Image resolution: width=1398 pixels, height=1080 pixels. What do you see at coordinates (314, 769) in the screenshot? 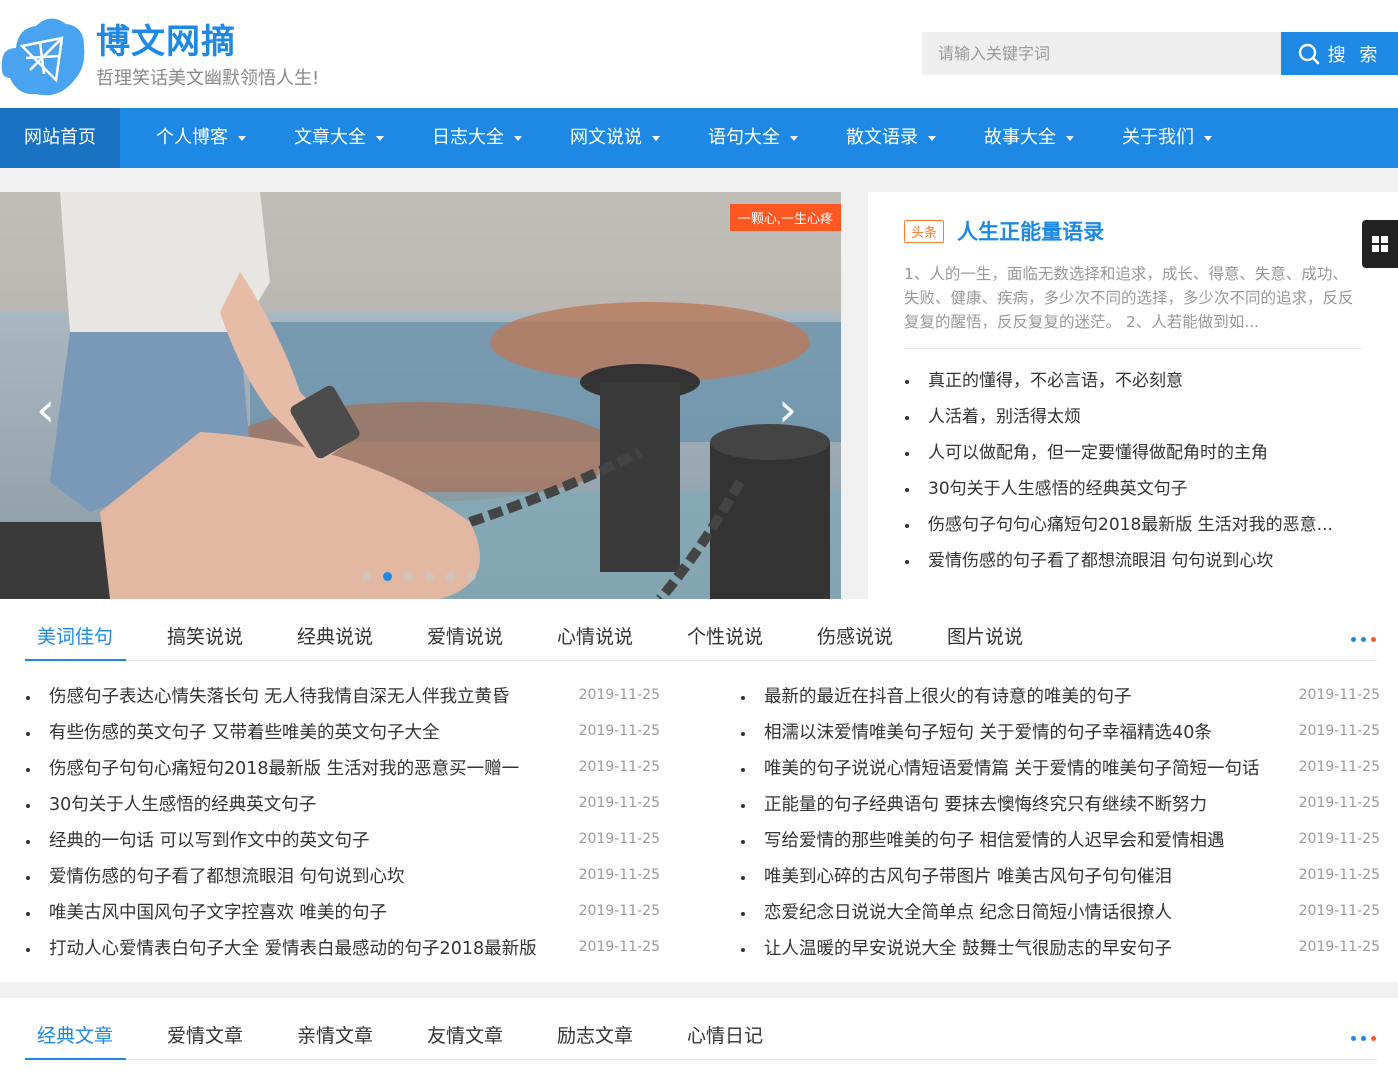
I see `article-title: 伤感句子句句心痛短句2018最新版 生活对我的恶意买一赠一` at bounding box center [314, 769].